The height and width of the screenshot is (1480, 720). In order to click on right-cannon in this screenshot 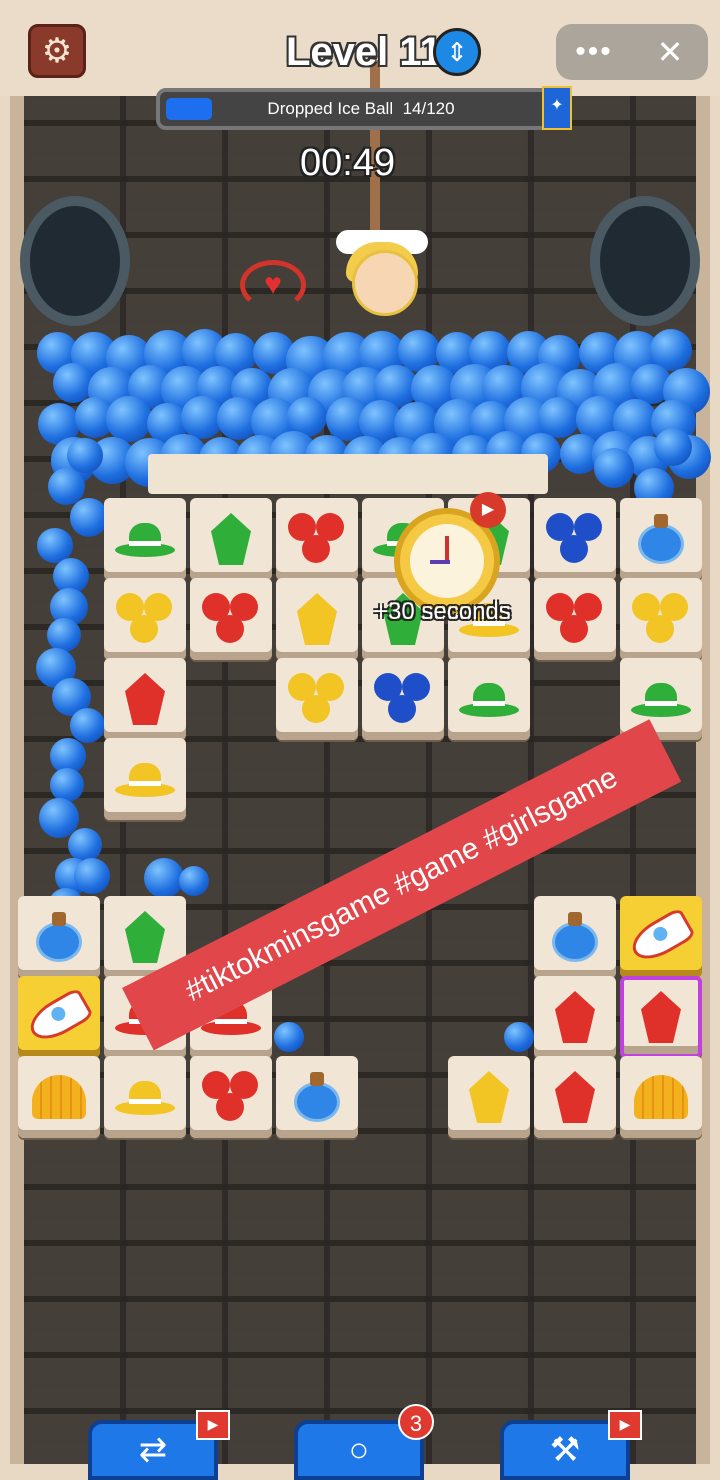, I will do `click(645, 261)`.